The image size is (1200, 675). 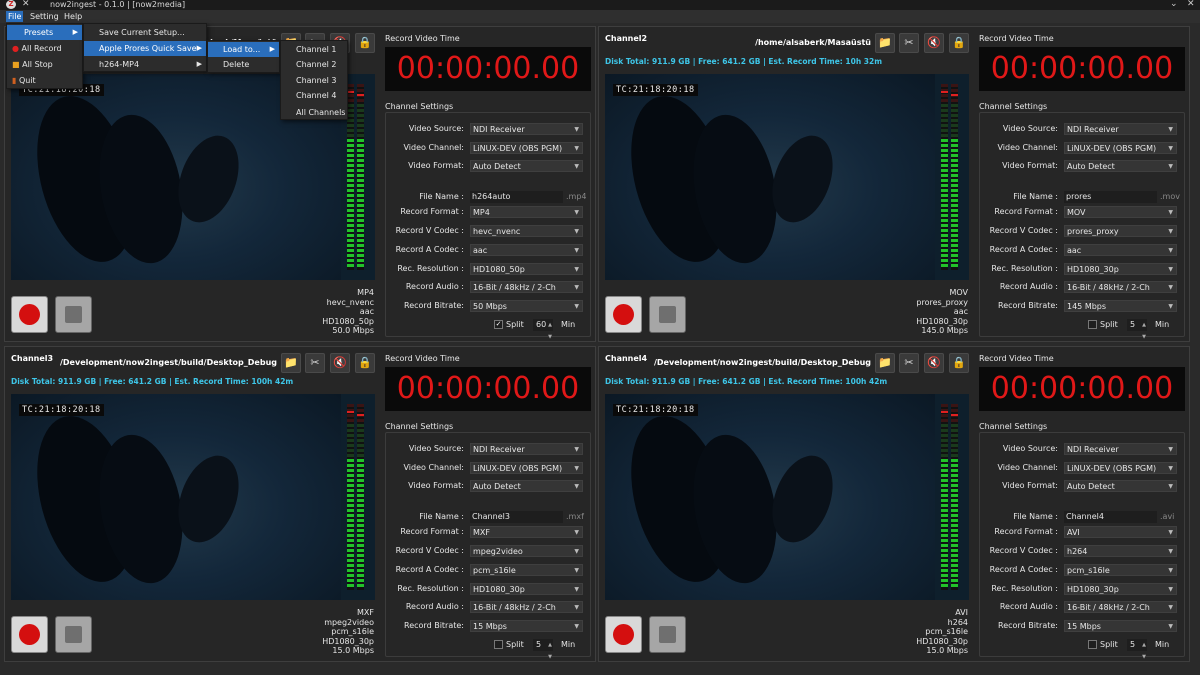 I want to click on file-name-input: Channel3, so click(x=516, y=517).